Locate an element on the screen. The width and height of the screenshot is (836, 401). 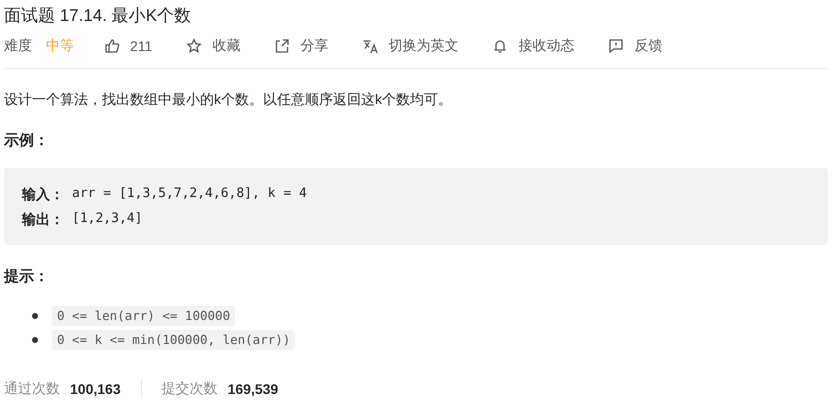
example-label: 输入： is located at coordinates (43, 194).